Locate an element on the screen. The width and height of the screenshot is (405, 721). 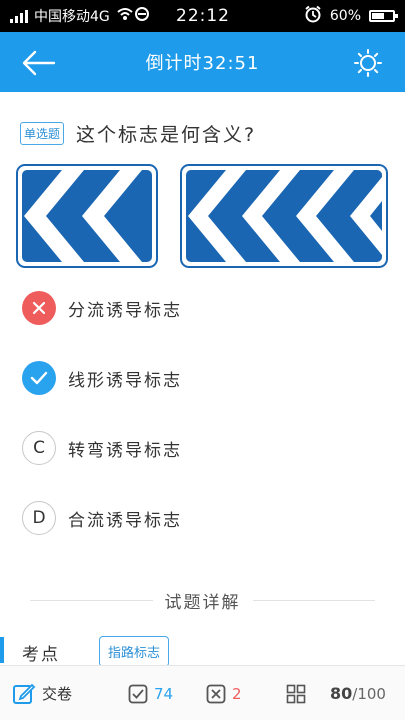
submit-exam-button: 交卷 is located at coordinates (42, 693).